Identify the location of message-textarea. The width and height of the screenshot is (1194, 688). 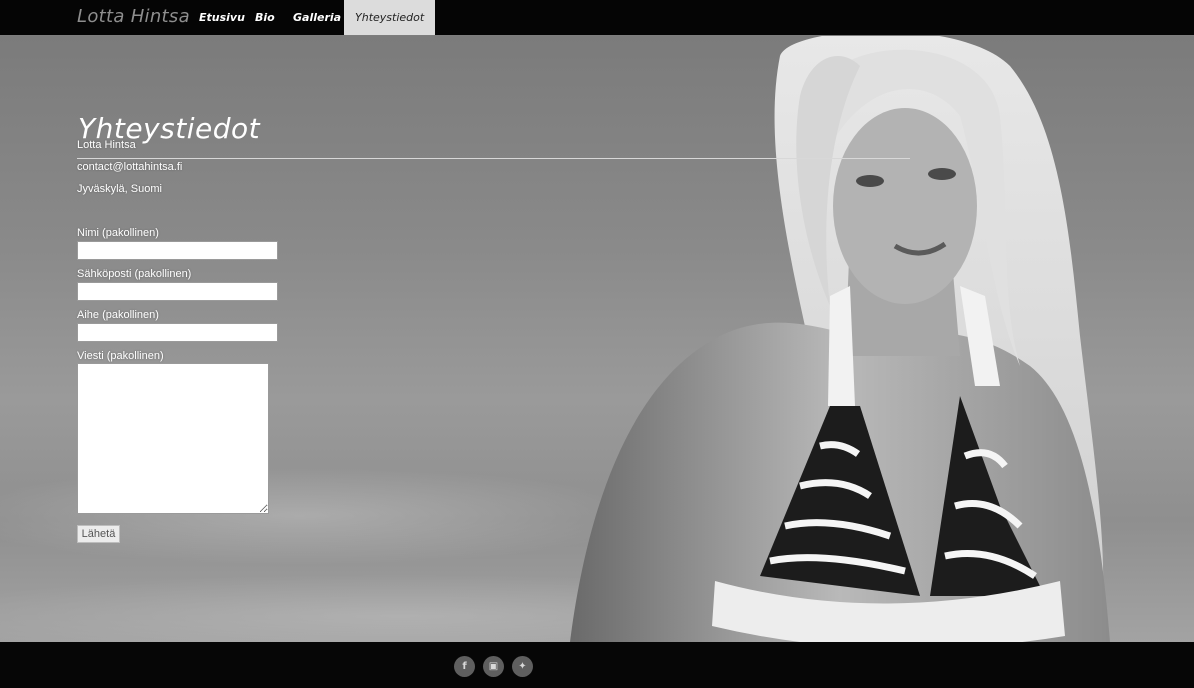
(173, 438).